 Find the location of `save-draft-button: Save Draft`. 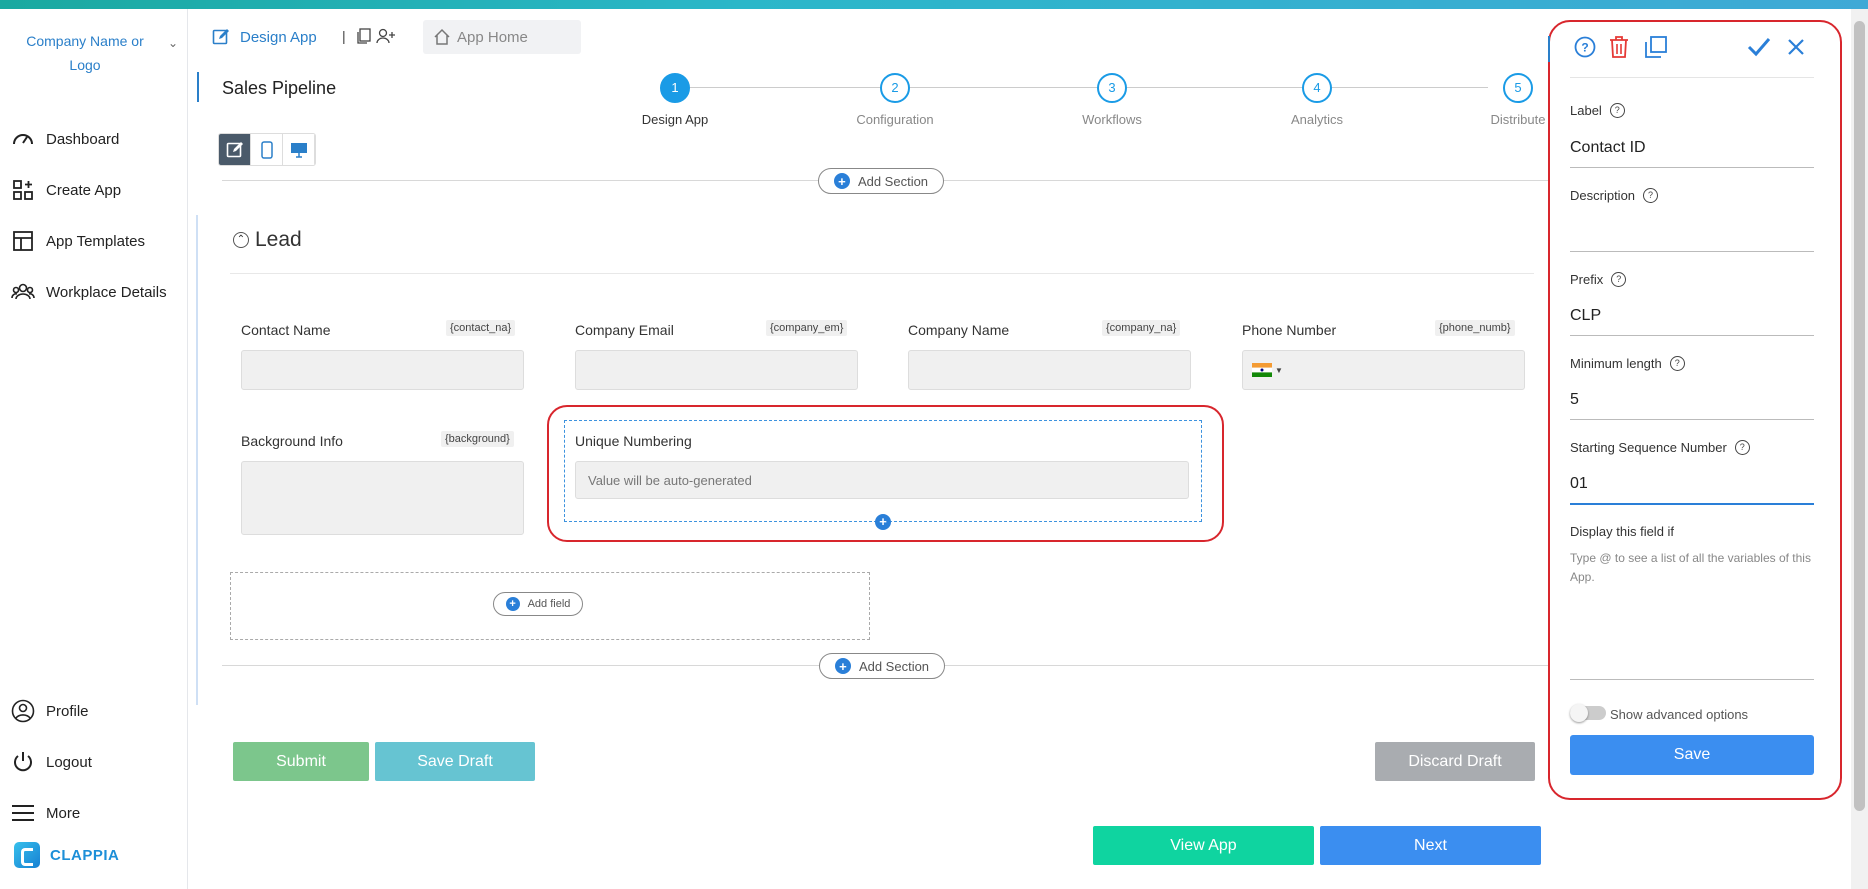

save-draft-button: Save Draft is located at coordinates (455, 761).